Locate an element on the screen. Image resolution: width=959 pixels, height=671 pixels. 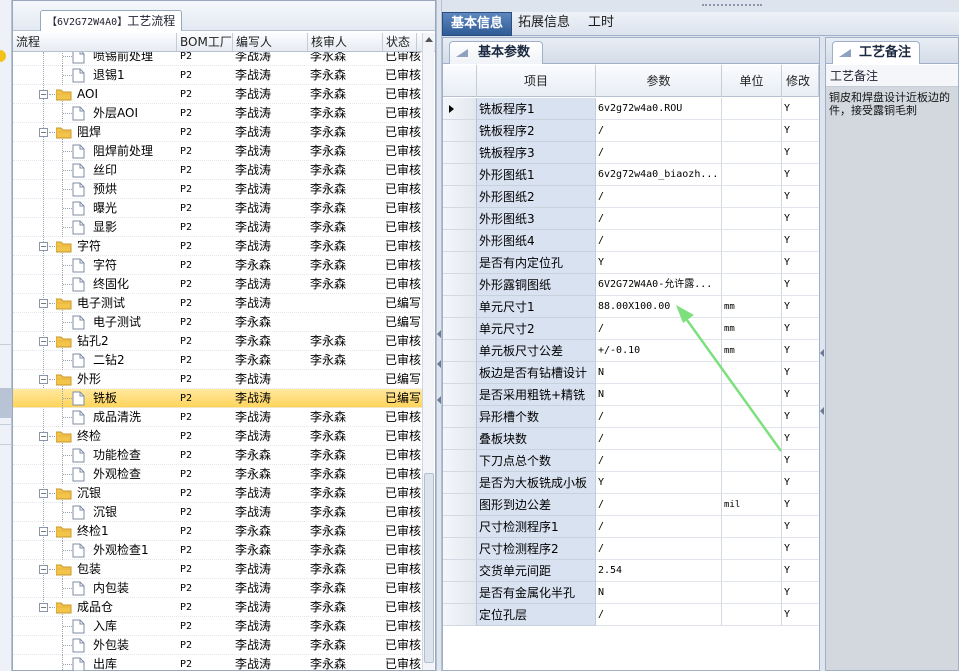
tree-step-row: 外观检查 P2 李永森 李永森 已审核 is located at coordinates (218, 474).